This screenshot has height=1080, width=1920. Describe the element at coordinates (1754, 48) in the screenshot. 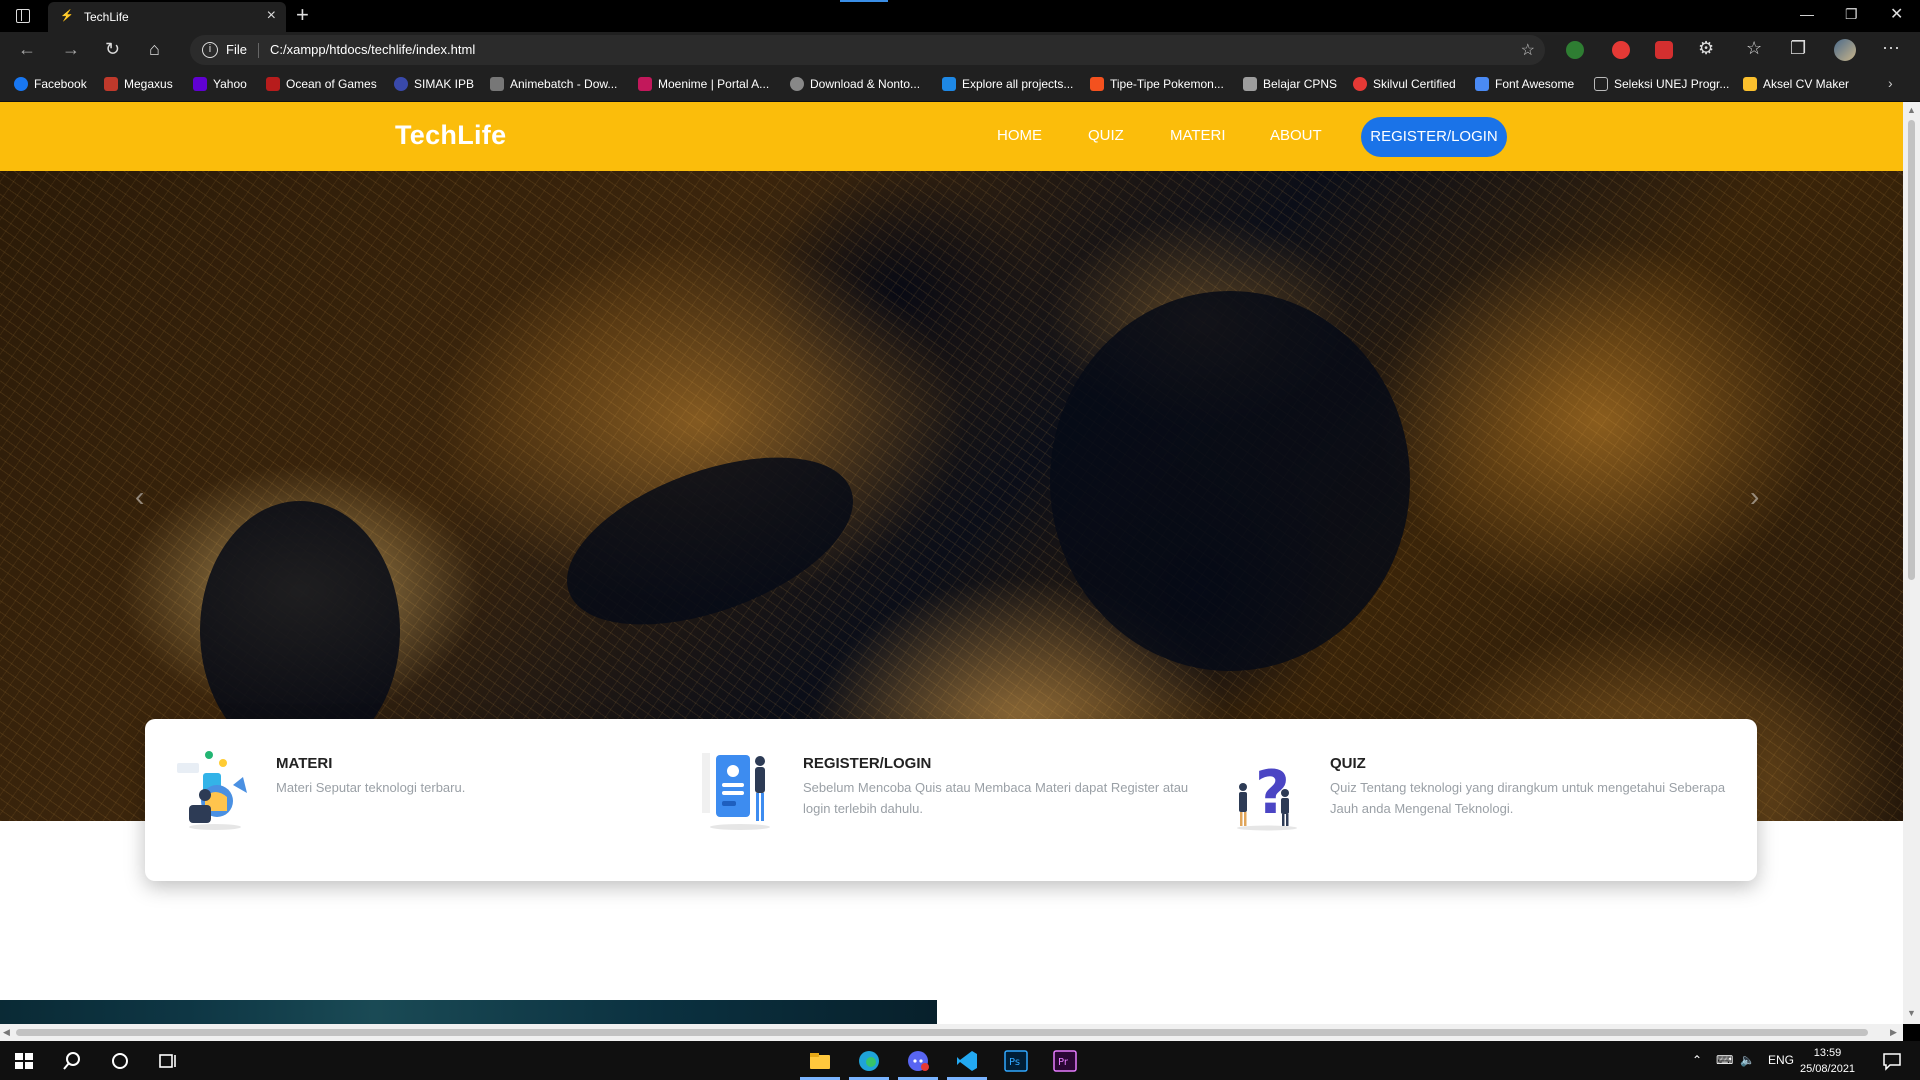

I see `favorites-icon: ☆` at that location.